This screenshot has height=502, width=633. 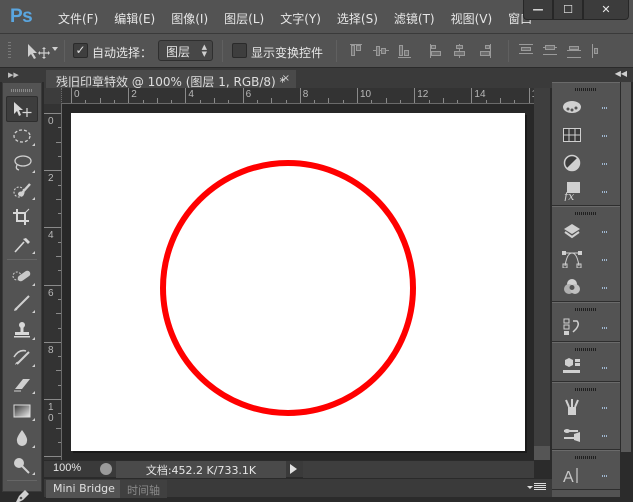 I want to click on history-brush-icon, so click(x=21, y=357).